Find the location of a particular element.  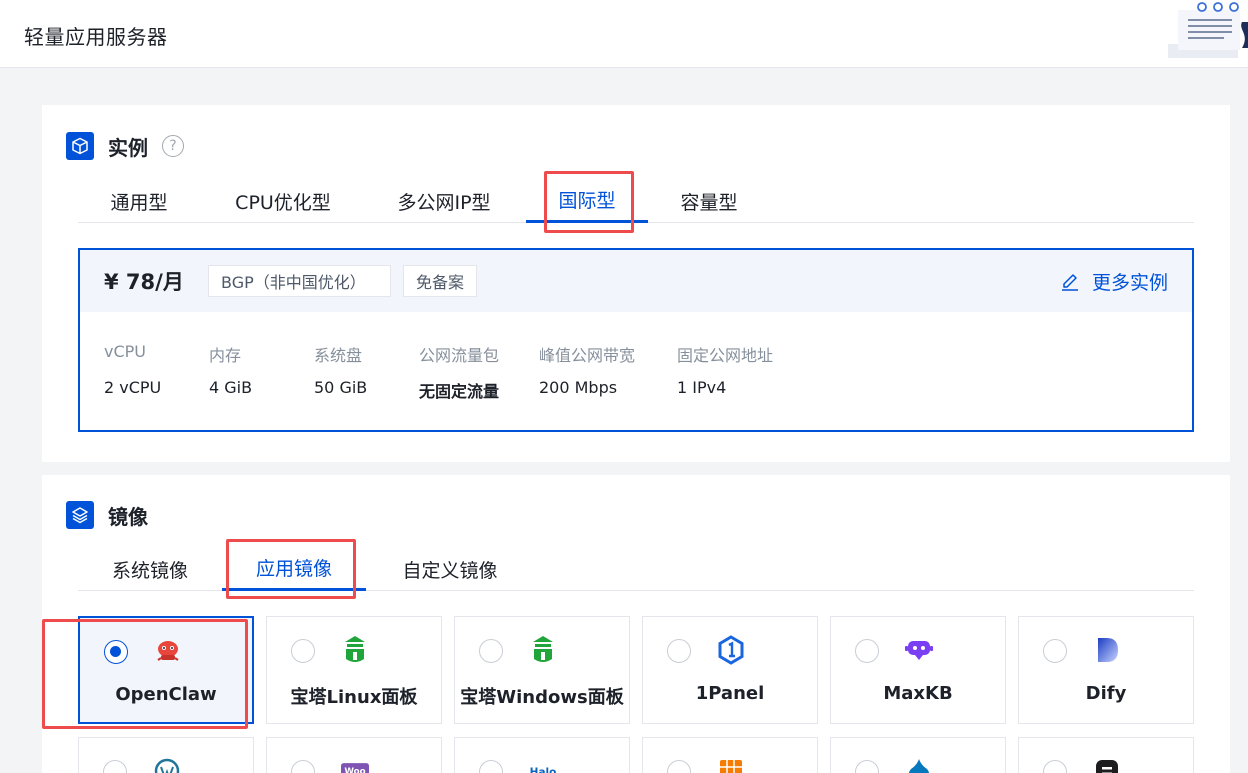

more-instances-link: 更多实例 is located at coordinates (1114, 281).